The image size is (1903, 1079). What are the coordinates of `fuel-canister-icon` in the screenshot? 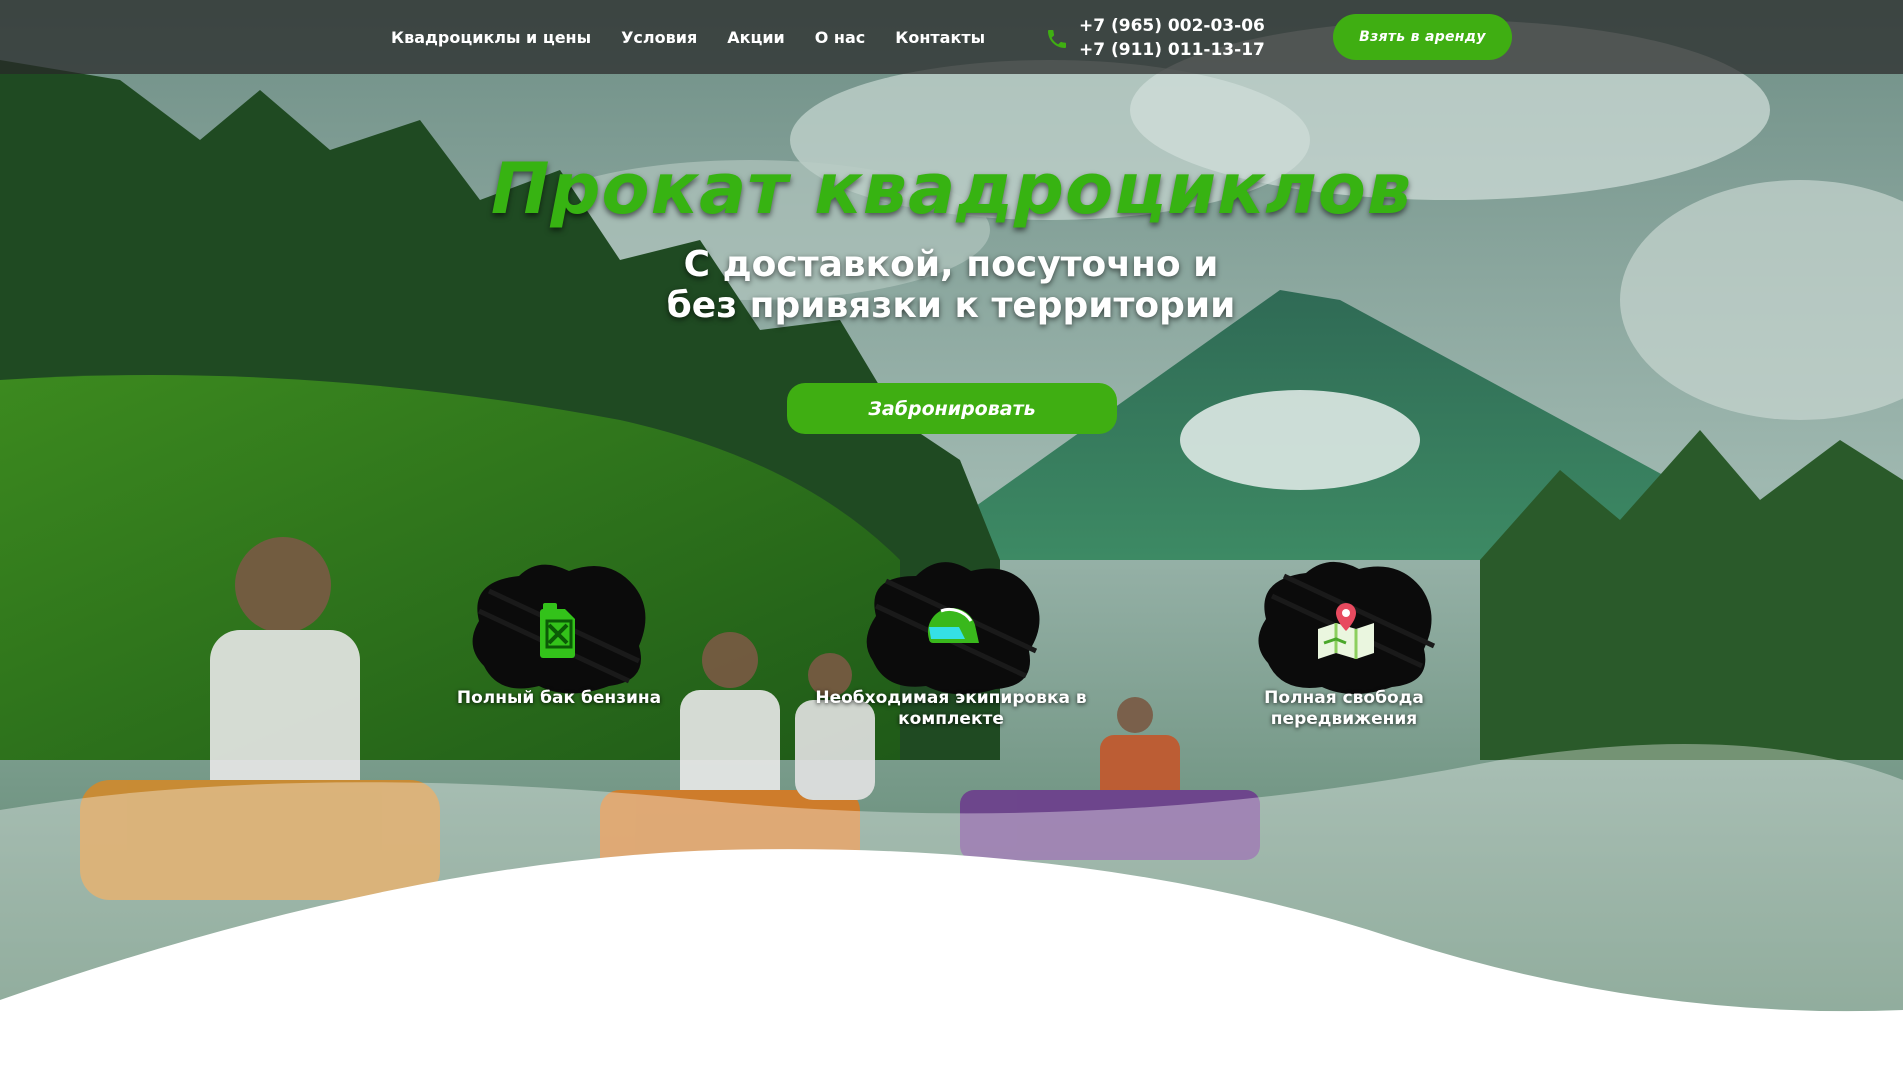 It's located at (557, 630).